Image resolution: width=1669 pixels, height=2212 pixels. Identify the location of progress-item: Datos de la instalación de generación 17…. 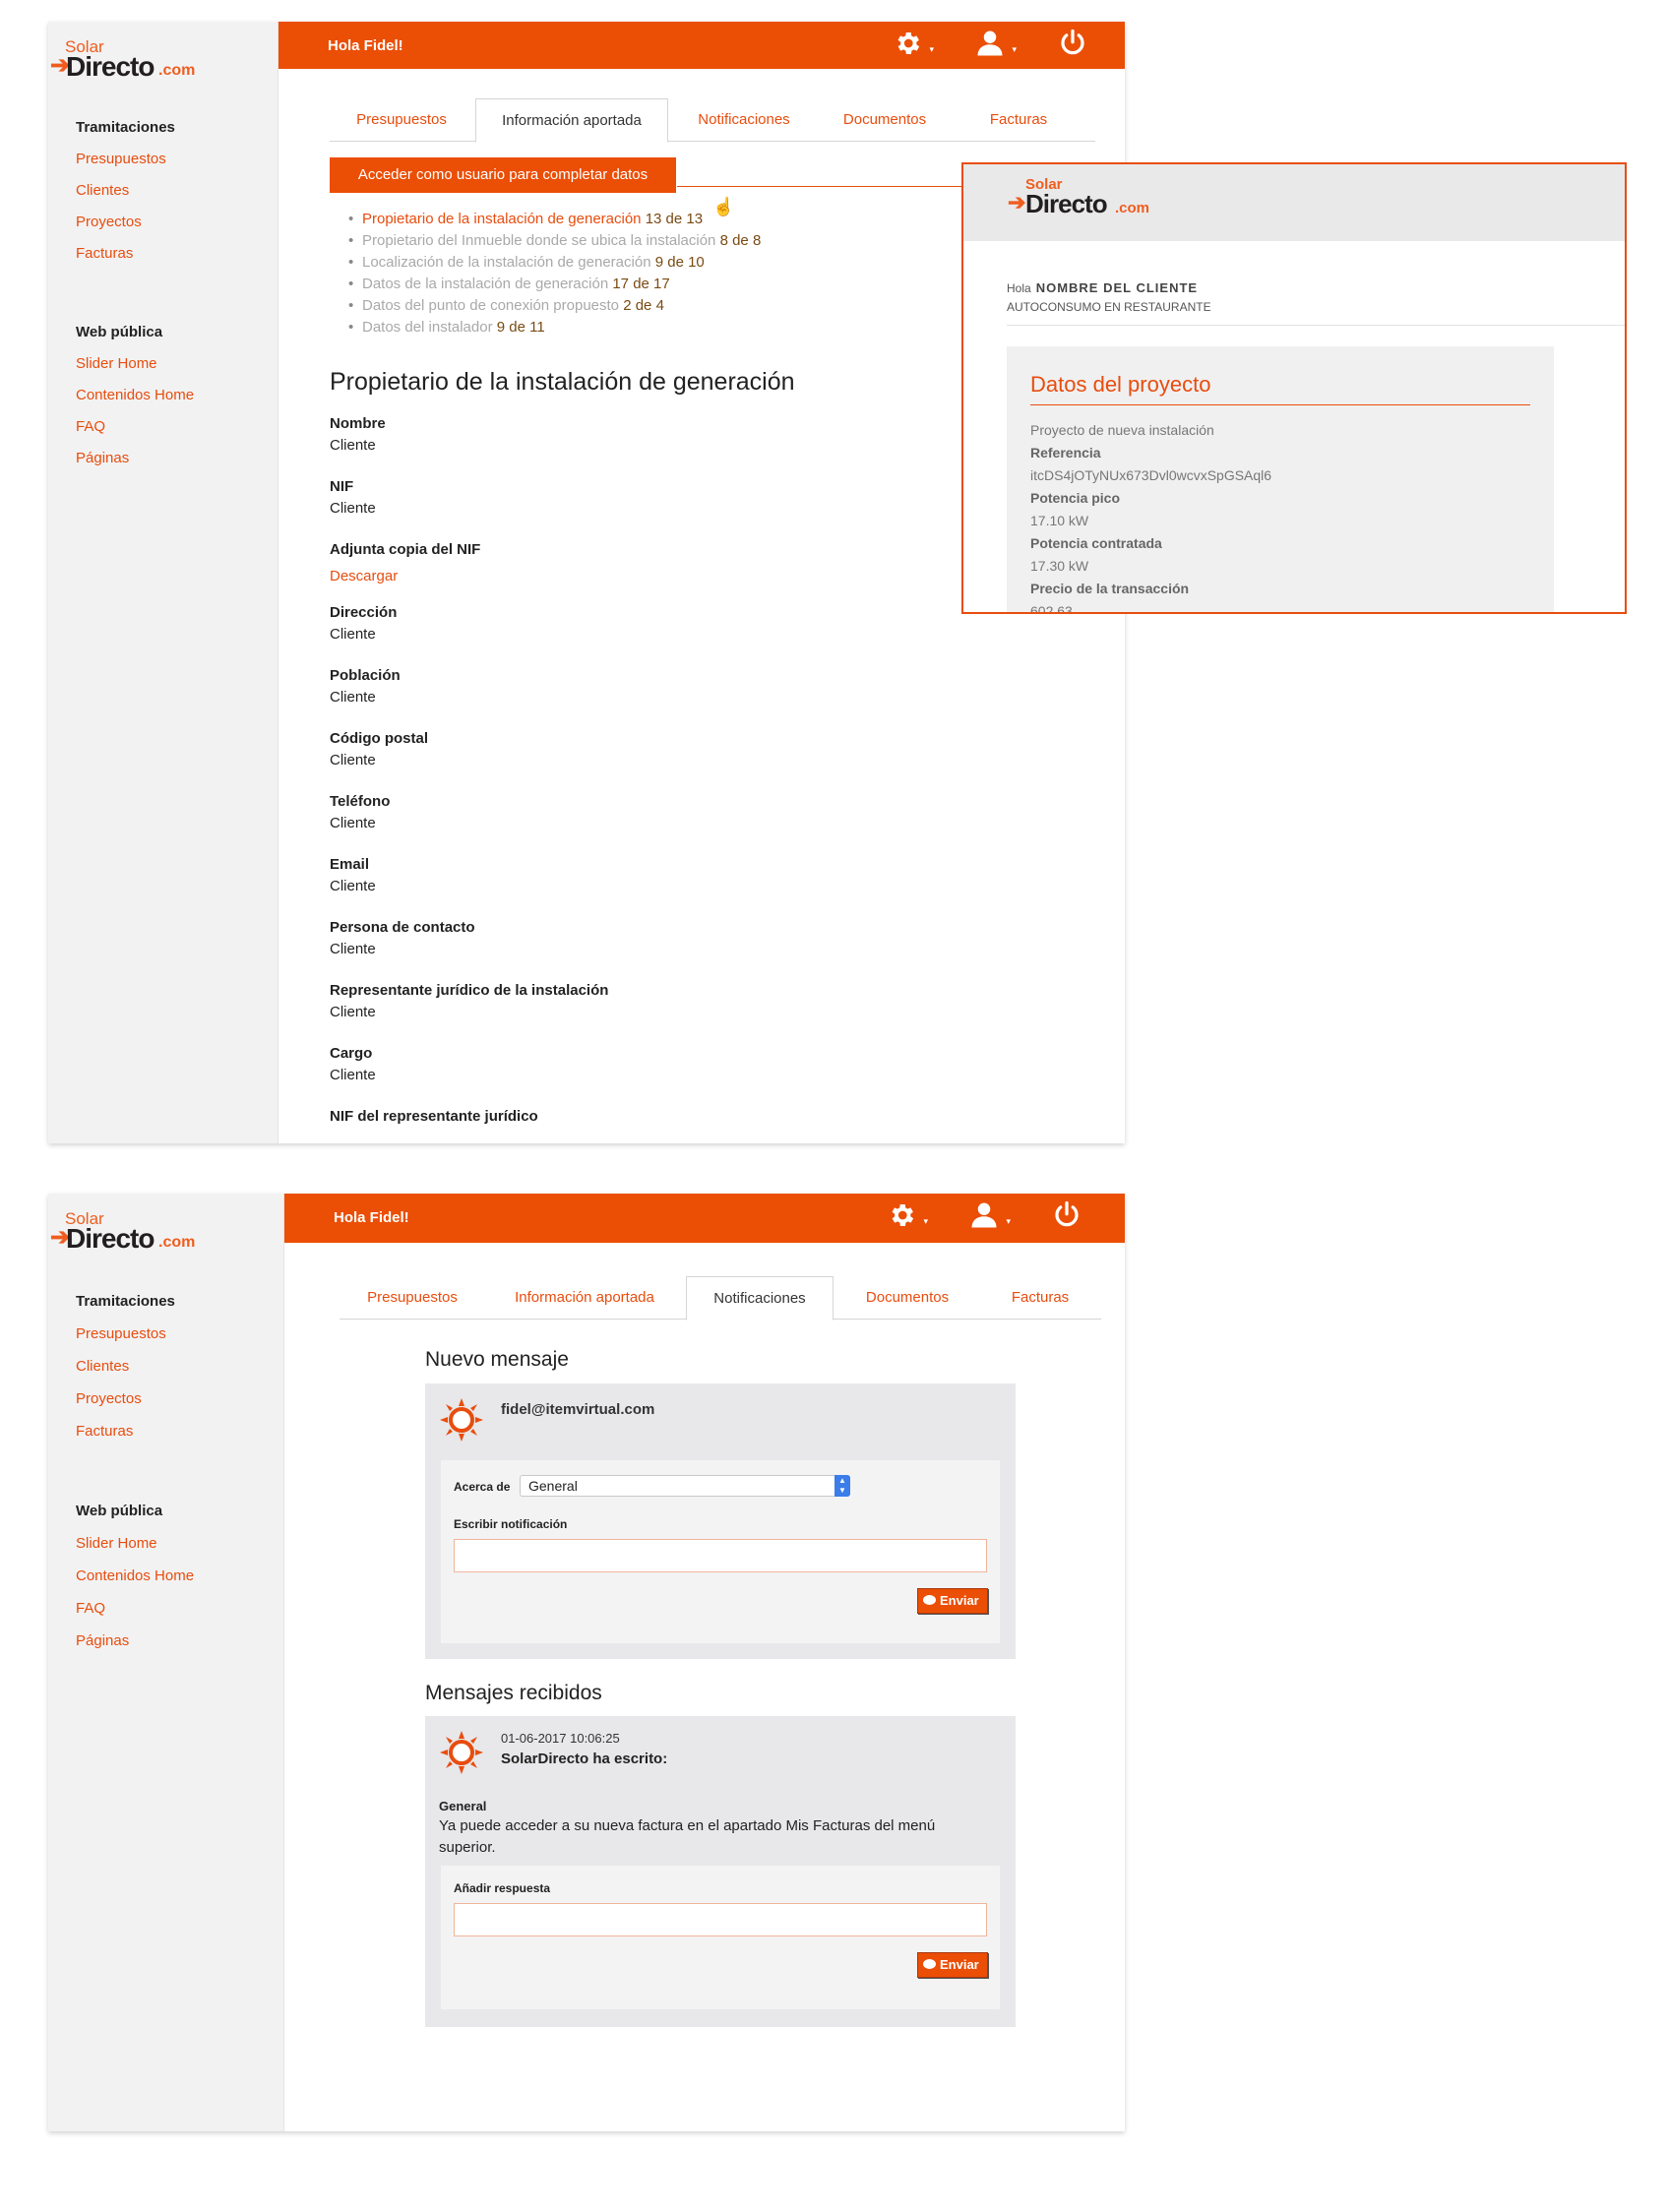
(554, 284).